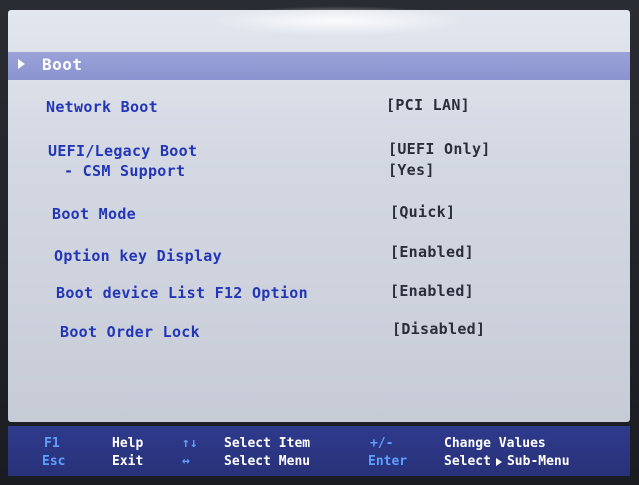 This screenshot has width=639, height=485. What do you see at coordinates (319, 66) in the screenshot?
I see `section-header-boot: Boot` at bounding box center [319, 66].